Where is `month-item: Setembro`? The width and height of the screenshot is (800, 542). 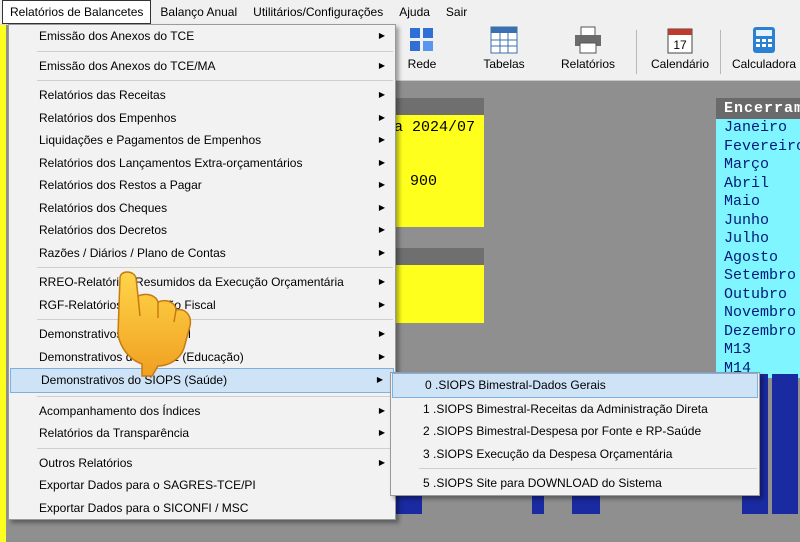 month-item: Setembro is located at coordinates (758, 276).